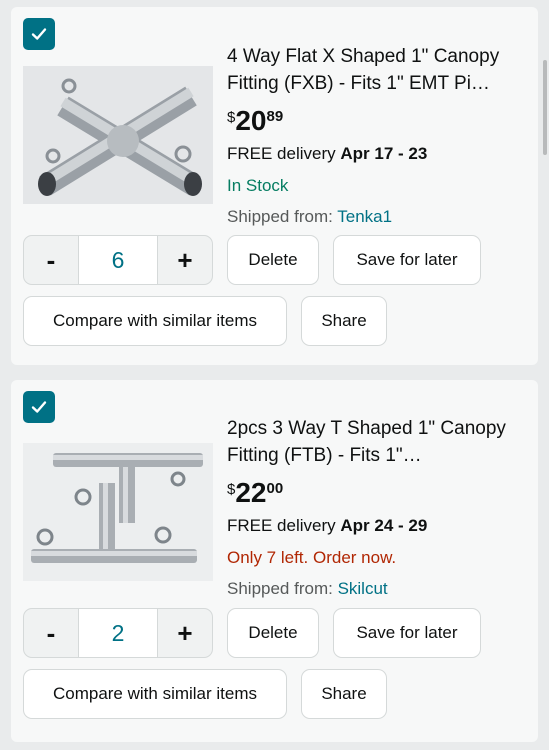 The width and height of the screenshot is (549, 750). I want to click on quantity-stepper: - 6 +, so click(118, 260).